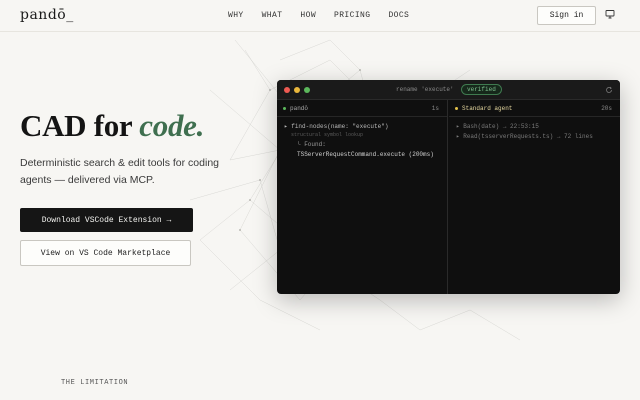  Describe the element at coordinates (287, 90) in the screenshot. I see `close-dot-icon` at that location.